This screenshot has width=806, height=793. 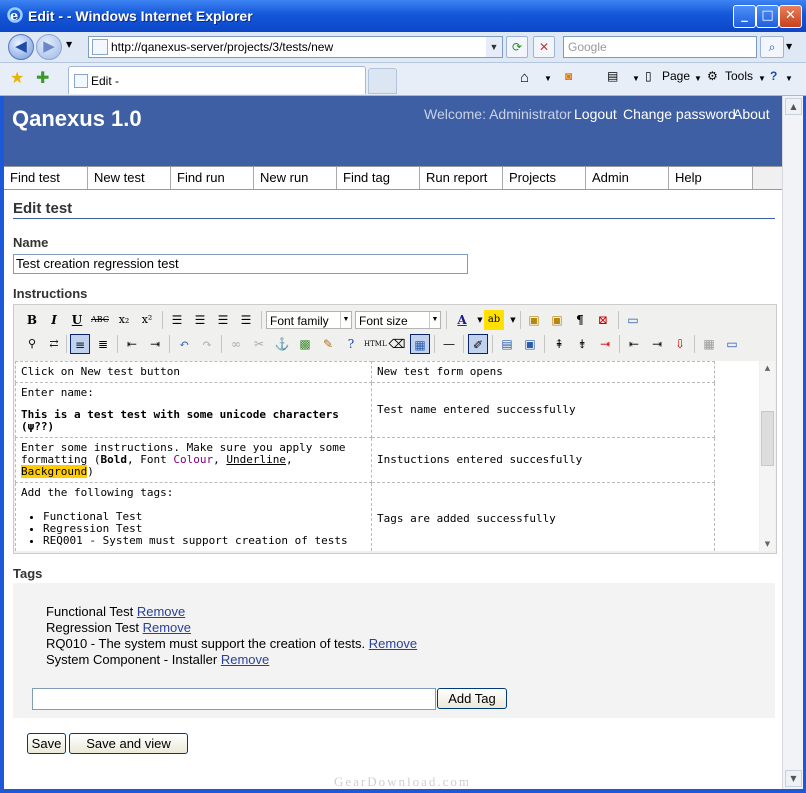 I want to click on search-options-icon: ▼, so click(x=789, y=46).